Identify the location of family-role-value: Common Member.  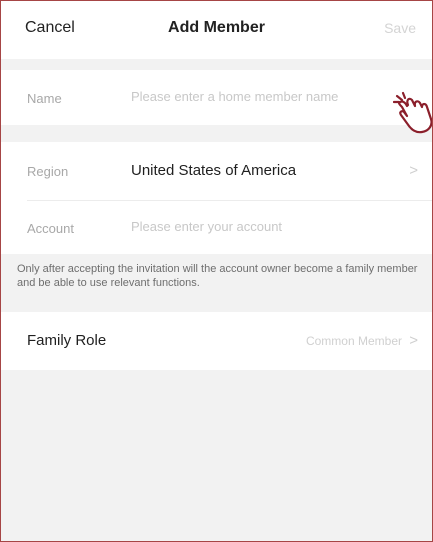
(353, 341).